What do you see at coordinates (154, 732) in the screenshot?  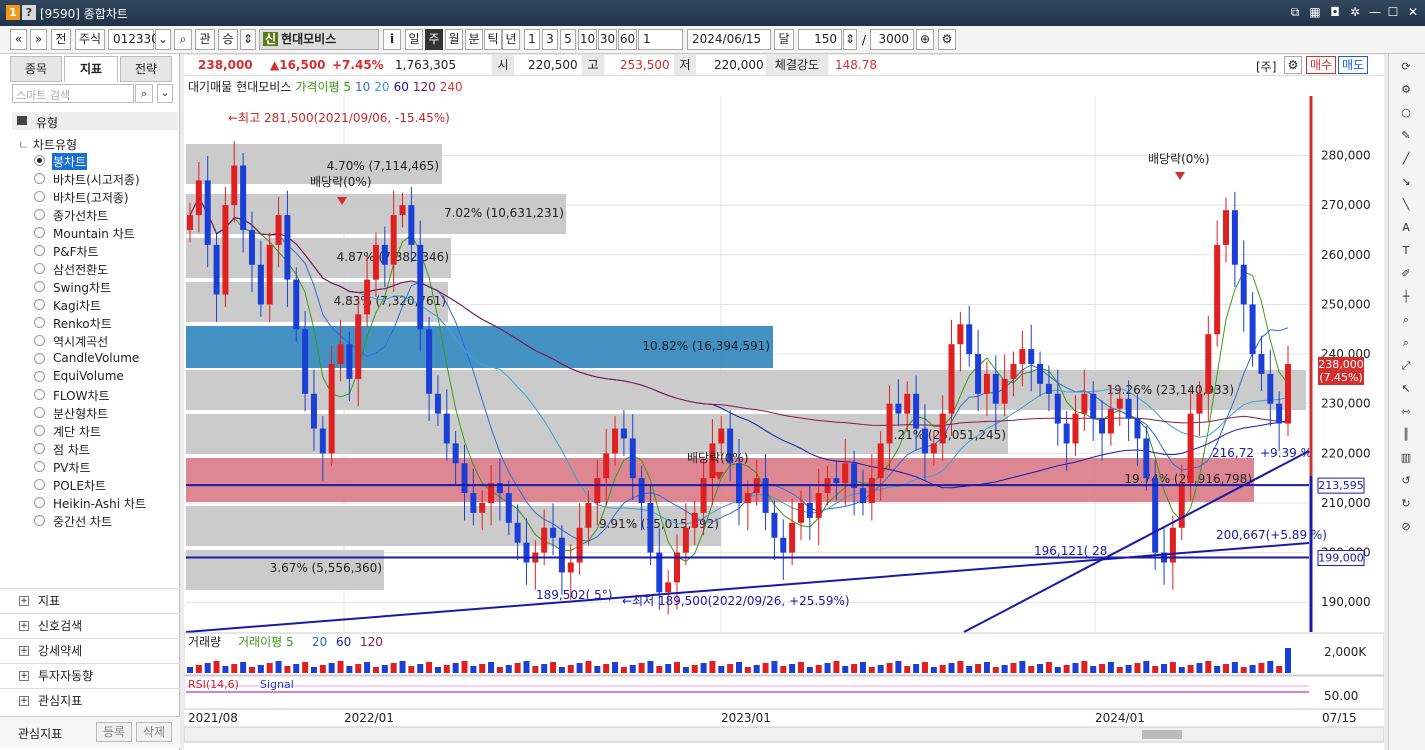 I see `delete-button: 삭제` at bounding box center [154, 732].